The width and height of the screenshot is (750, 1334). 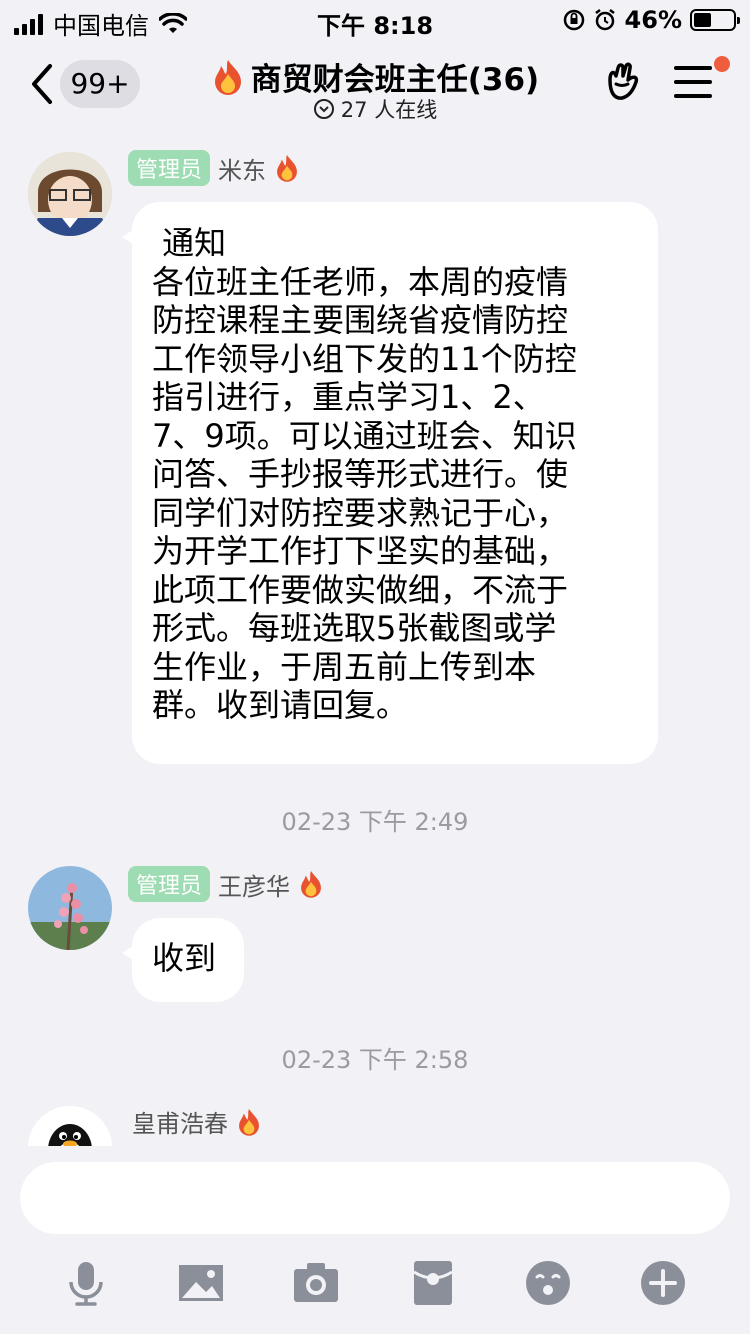 I want to click on camera-icon, so click(x=316, y=1283).